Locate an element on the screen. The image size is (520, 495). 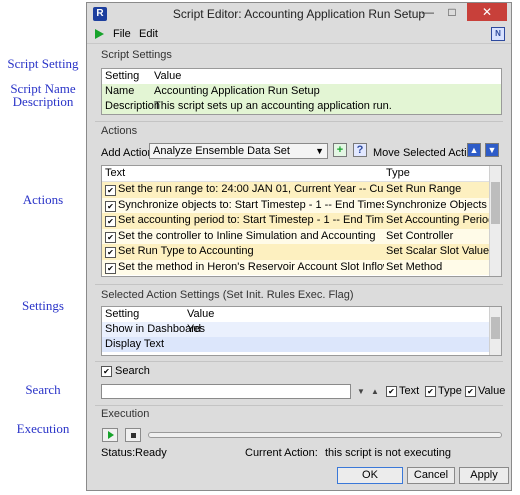
cancel-button: Cancel is located at coordinates (431, 475).